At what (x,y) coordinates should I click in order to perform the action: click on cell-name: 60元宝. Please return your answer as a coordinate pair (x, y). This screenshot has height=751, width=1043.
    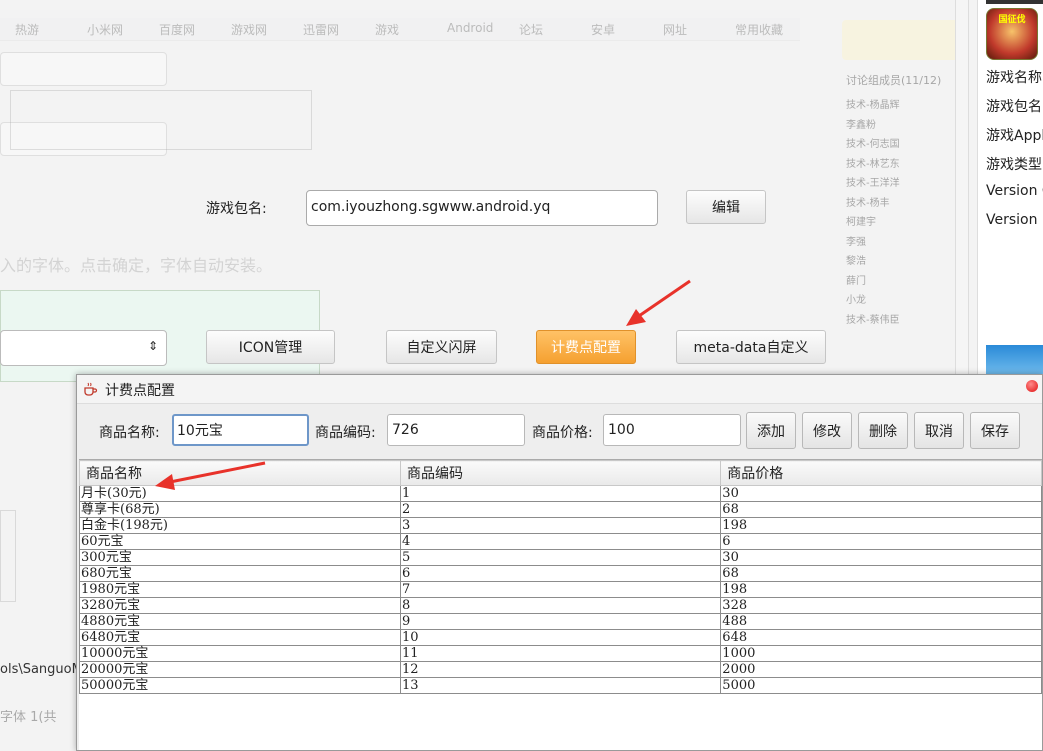
    Looking at the image, I should click on (240, 541).